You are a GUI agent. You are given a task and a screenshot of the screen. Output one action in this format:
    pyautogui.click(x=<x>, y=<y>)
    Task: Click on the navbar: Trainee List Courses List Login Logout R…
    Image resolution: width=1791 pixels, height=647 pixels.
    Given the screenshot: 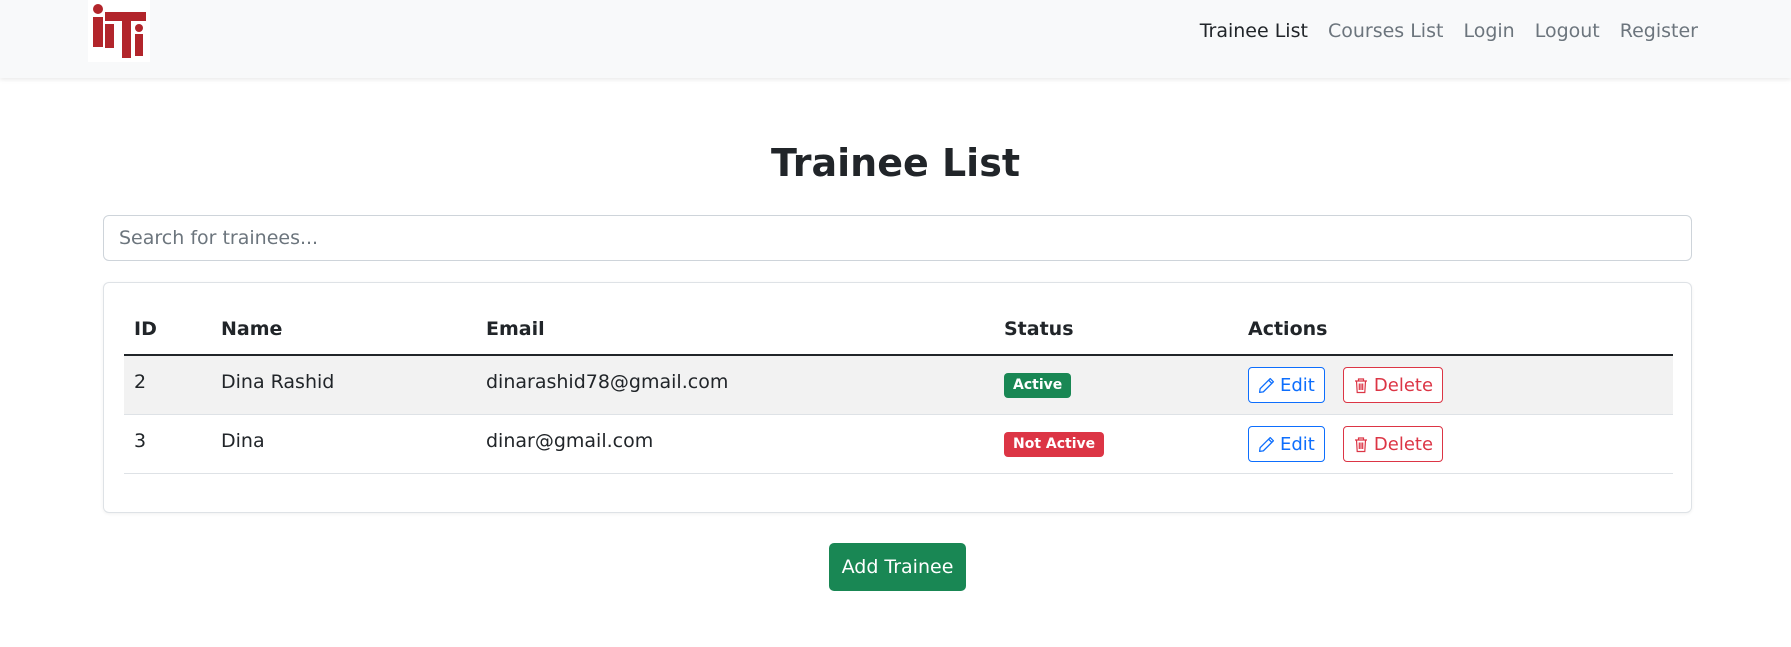 What is the action you would take?
    pyautogui.click(x=895, y=39)
    